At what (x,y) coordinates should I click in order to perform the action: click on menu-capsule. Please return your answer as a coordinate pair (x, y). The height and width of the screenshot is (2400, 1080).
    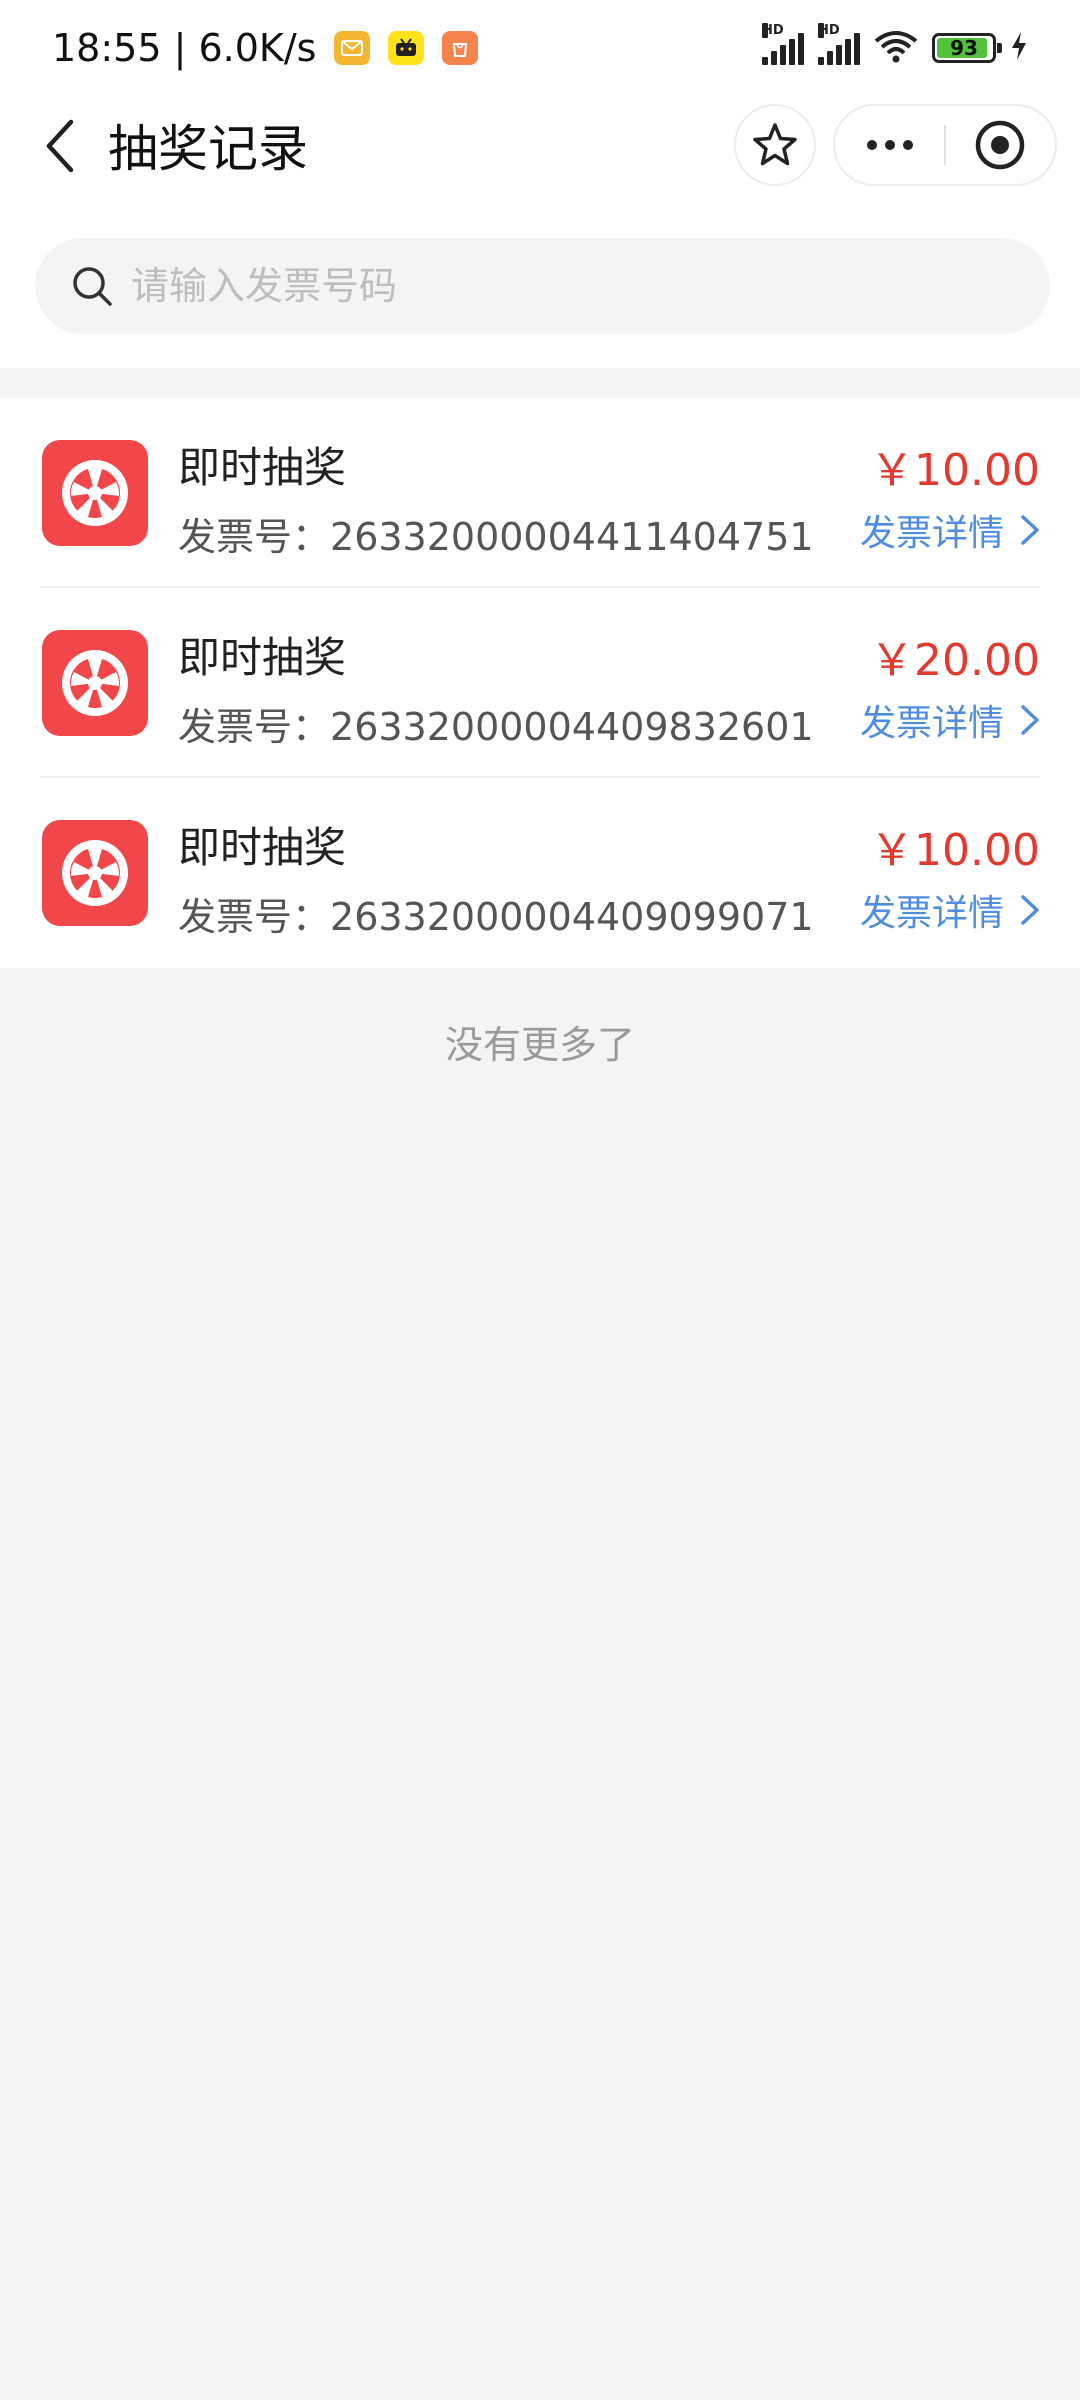
    Looking at the image, I should click on (945, 145).